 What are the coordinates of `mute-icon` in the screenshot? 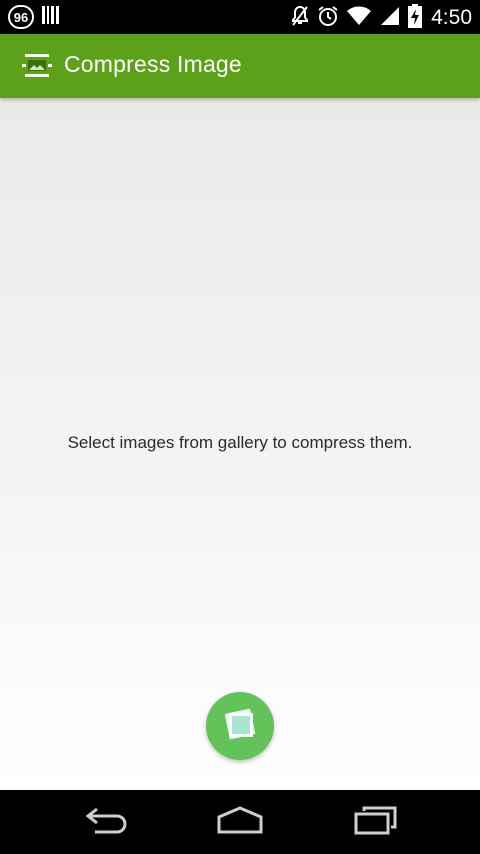 It's located at (300, 18).